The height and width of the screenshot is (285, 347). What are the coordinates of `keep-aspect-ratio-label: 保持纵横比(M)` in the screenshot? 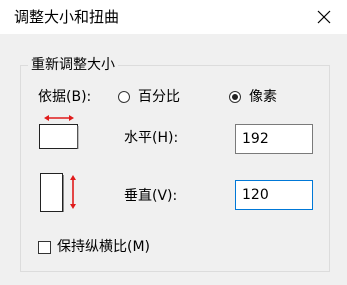 It's located at (104, 247).